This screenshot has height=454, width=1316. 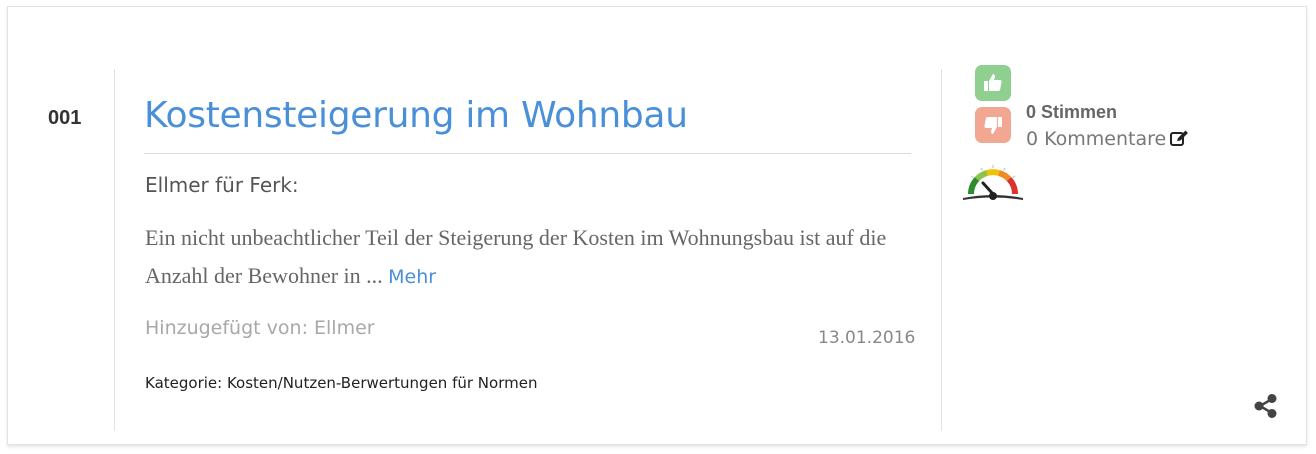 I want to click on entry-subheading: Ellmer für Ferk:, so click(x=222, y=185).